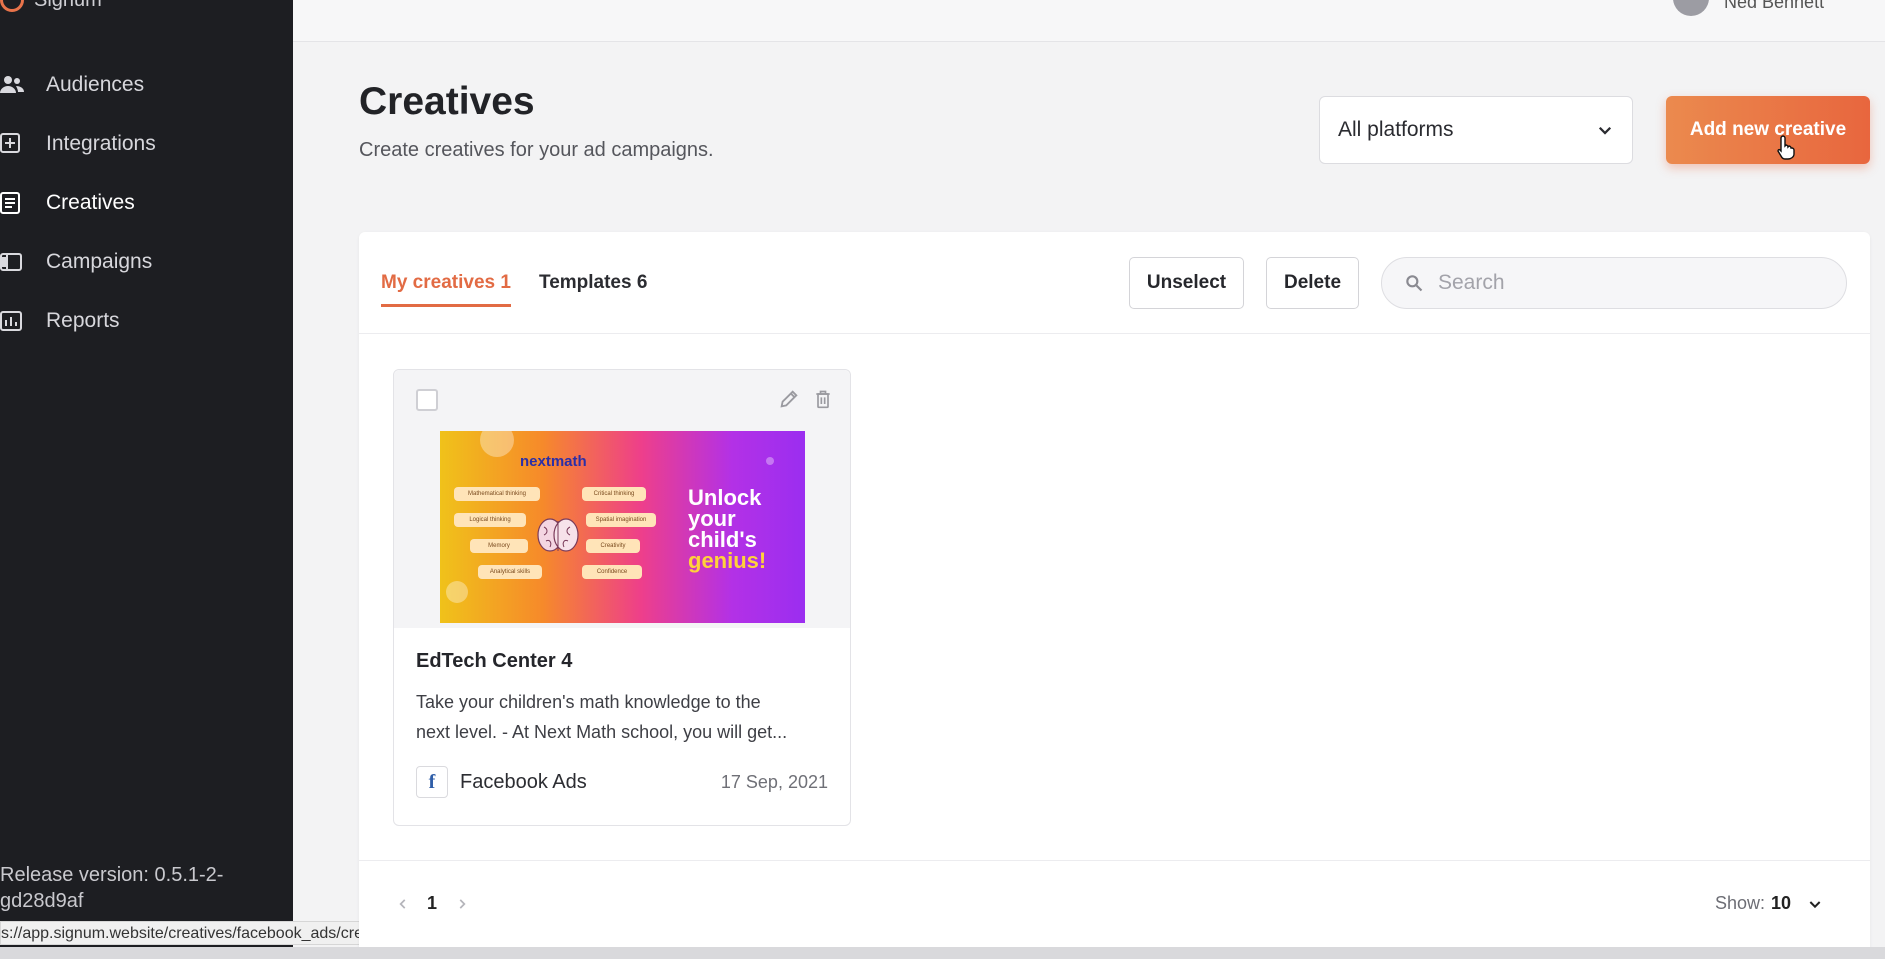 This screenshot has height=959, width=1885. What do you see at coordinates (1312, 283) in the screenshot?
I see `delete-button: Delete` at bounding box center [1312, 283].